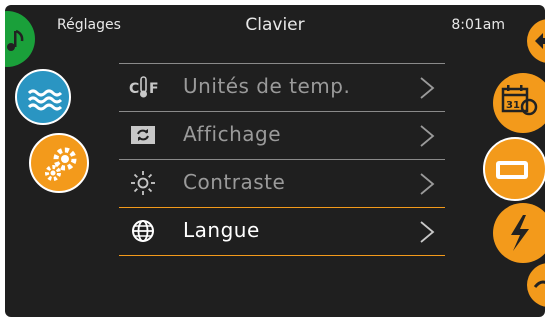 The height and width of the screenshot is (322, 550). What do you see at coordinates (267, 86) in the screenshot?
I see `menu-item-label: Unités de temp.` at bounding box center [267, 86].